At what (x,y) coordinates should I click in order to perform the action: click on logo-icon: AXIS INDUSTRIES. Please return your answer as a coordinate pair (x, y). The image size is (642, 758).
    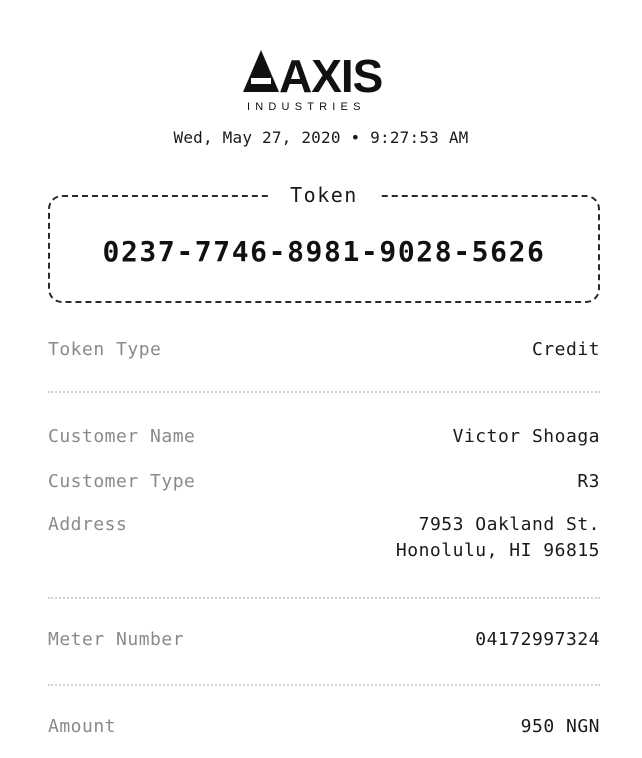
    Looking at the image, I should click on (313, 81).